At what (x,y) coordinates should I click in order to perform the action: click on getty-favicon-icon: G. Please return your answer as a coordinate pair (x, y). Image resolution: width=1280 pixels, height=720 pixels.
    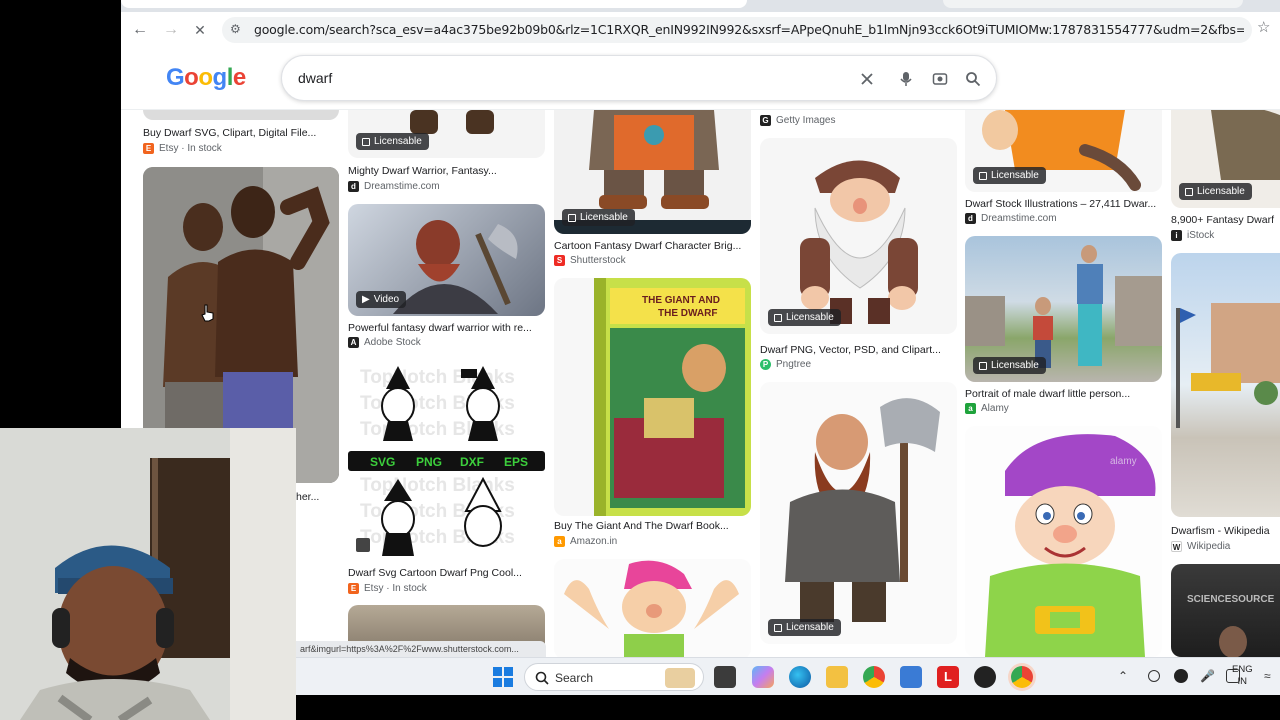
    Looking at the image, I should click on (765, 120).